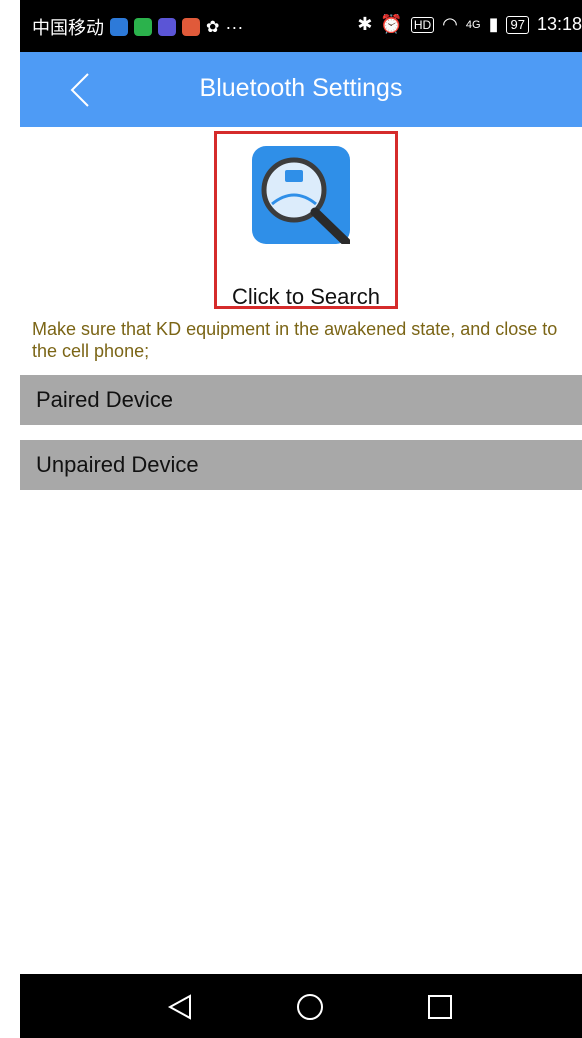 This screenshot has width=582, height=1038. What do you see at coordinates (301, 465) in the screenshot?
I see `unpaired-device-section: Unpaired Device` at bounding box center [301, 465].